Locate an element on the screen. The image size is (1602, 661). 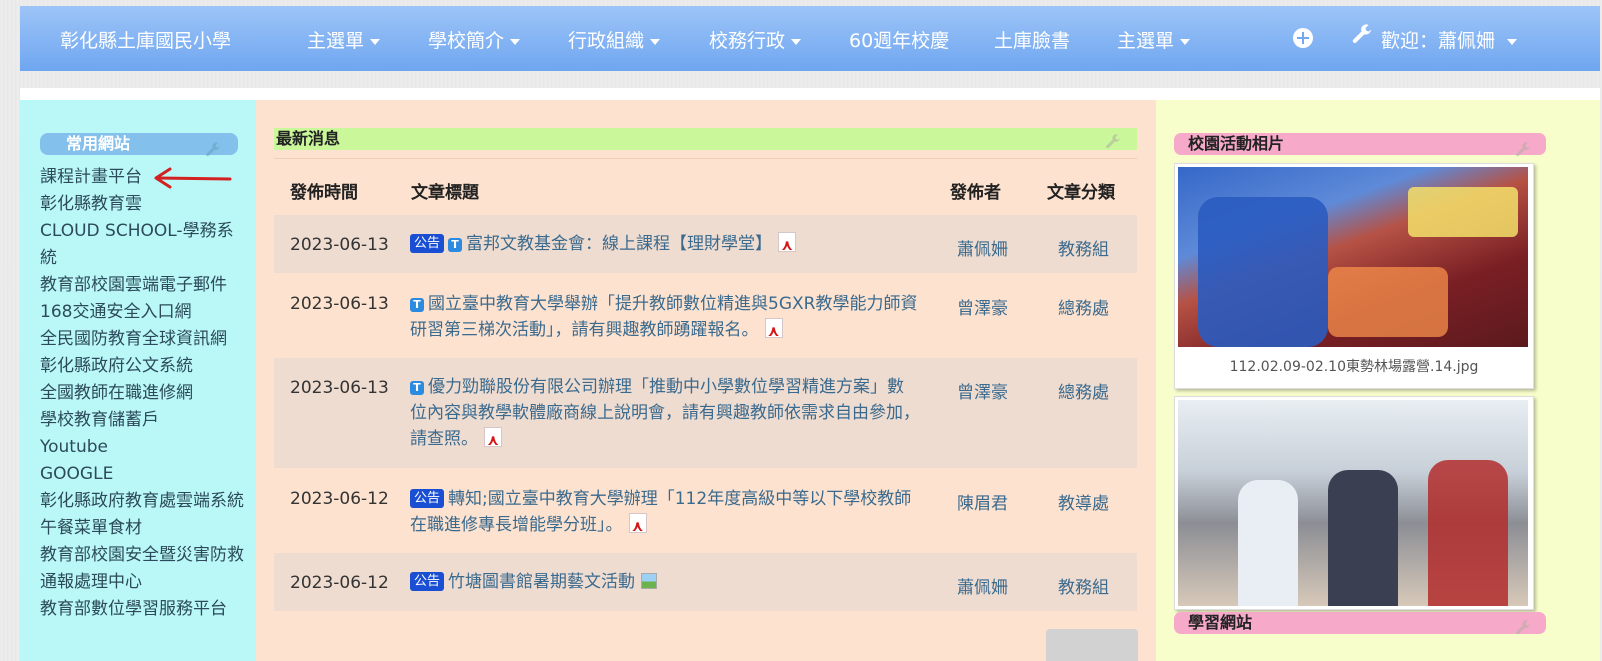
nav-main-menu-2: 主選單 is located at coordinates (1154, 39).